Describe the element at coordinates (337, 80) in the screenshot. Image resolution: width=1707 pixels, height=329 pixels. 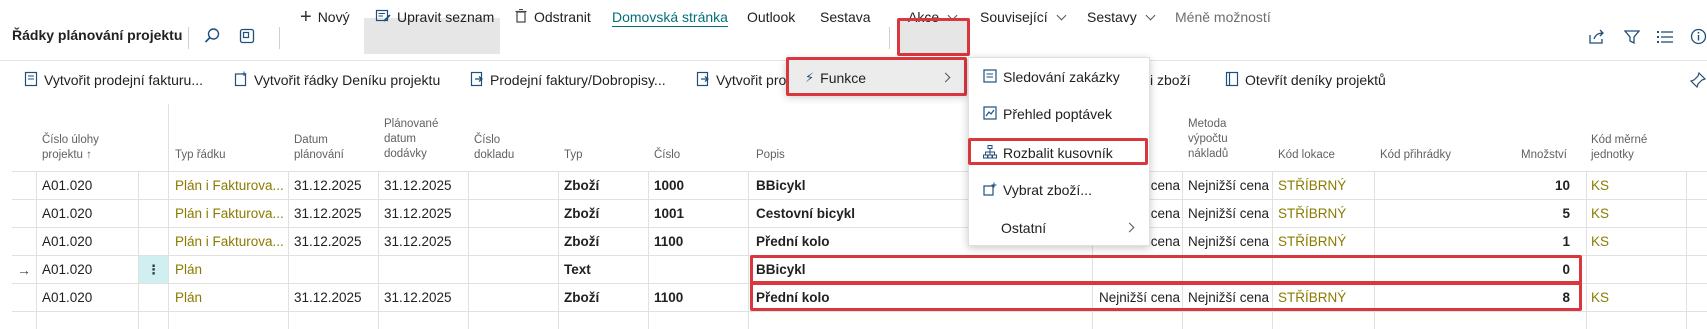
I see `create-journal-lines-button: Vytvořit řádky Deníku projektu` at that location.